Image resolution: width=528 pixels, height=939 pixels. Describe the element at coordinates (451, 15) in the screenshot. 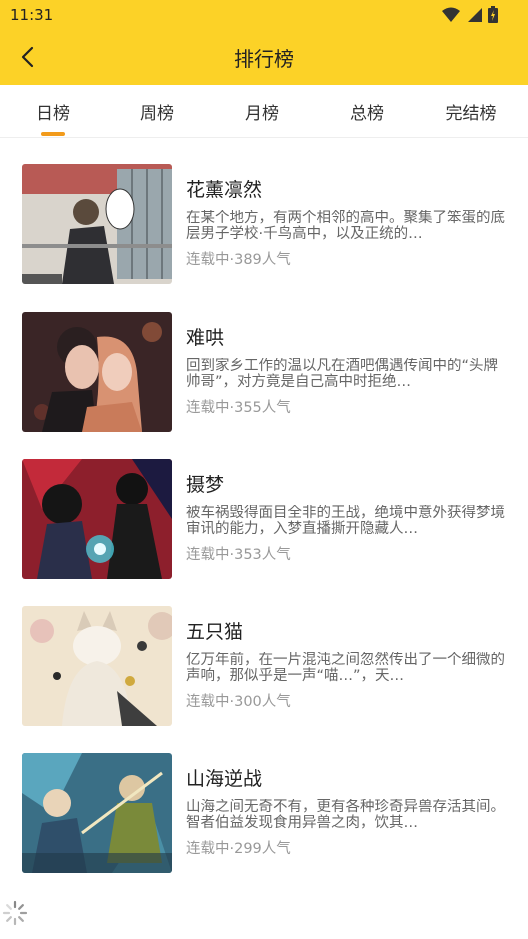

I see `wifi-icon` at that location.